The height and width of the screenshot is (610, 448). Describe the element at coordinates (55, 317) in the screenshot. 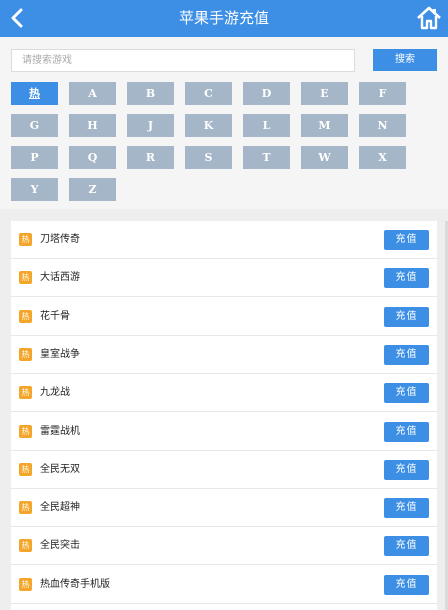

I see `game-name: 花千骨` at that location.